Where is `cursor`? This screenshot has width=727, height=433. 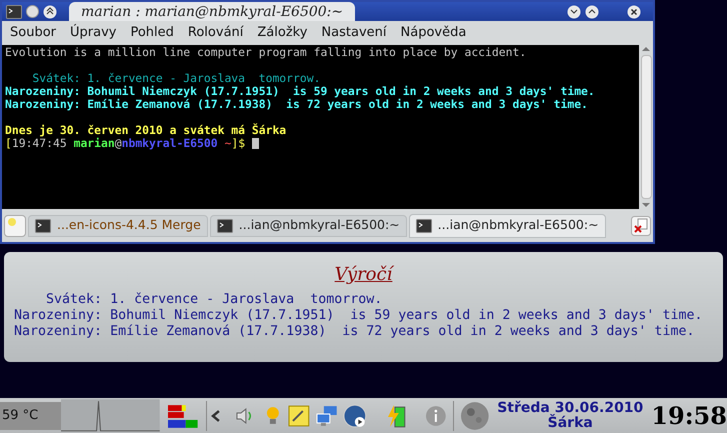 cursor is located at coordinates (255, 143).